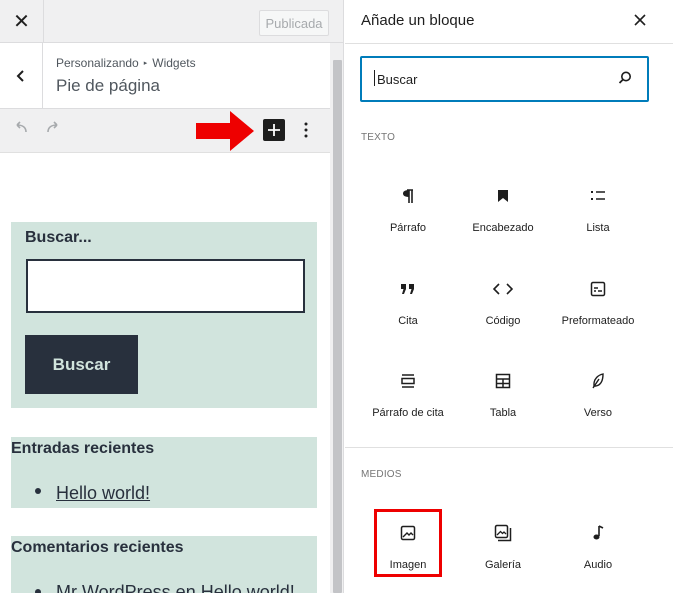 The image size is (673, 593). What do you see at coordinates (408, 289) in the screenshot?
I see `quote-icon` at bounding box center [408, 289].